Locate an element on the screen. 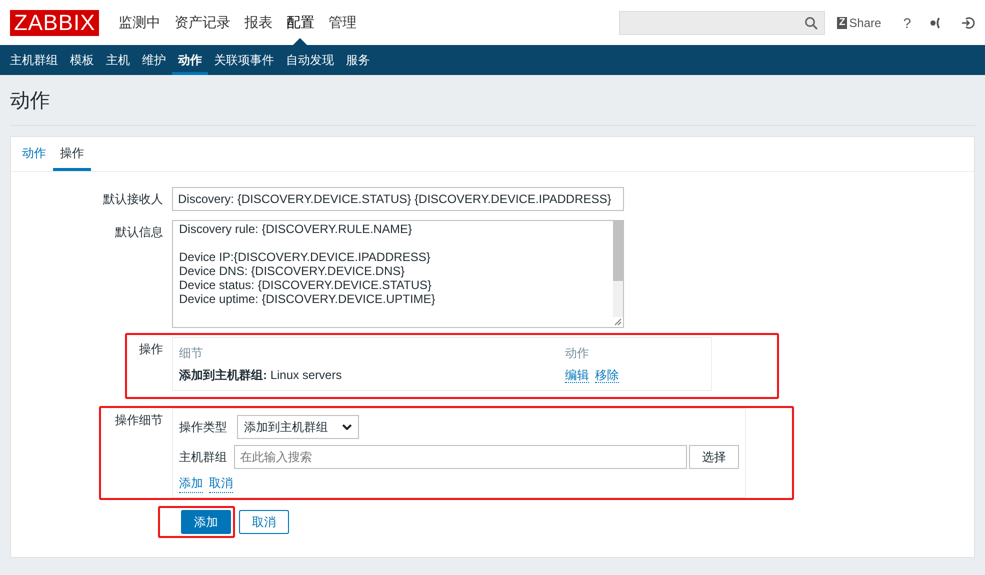 Image resolution: width=985 pixels, height=575 pixels. message-line: Device status: {DISCOVERY.DEVICE.STATUS} is located at coordinates (306, 285).